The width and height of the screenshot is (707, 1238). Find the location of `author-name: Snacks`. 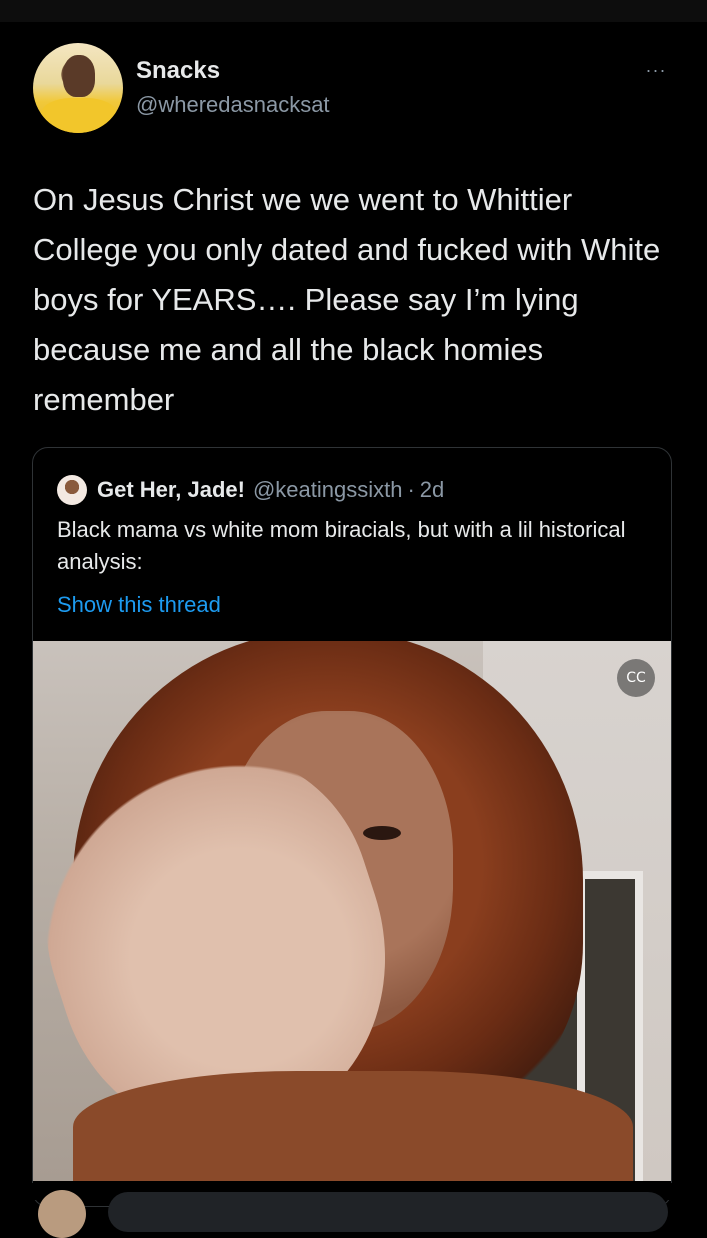

author-name: Snacks is located at coordinates (178, 71).